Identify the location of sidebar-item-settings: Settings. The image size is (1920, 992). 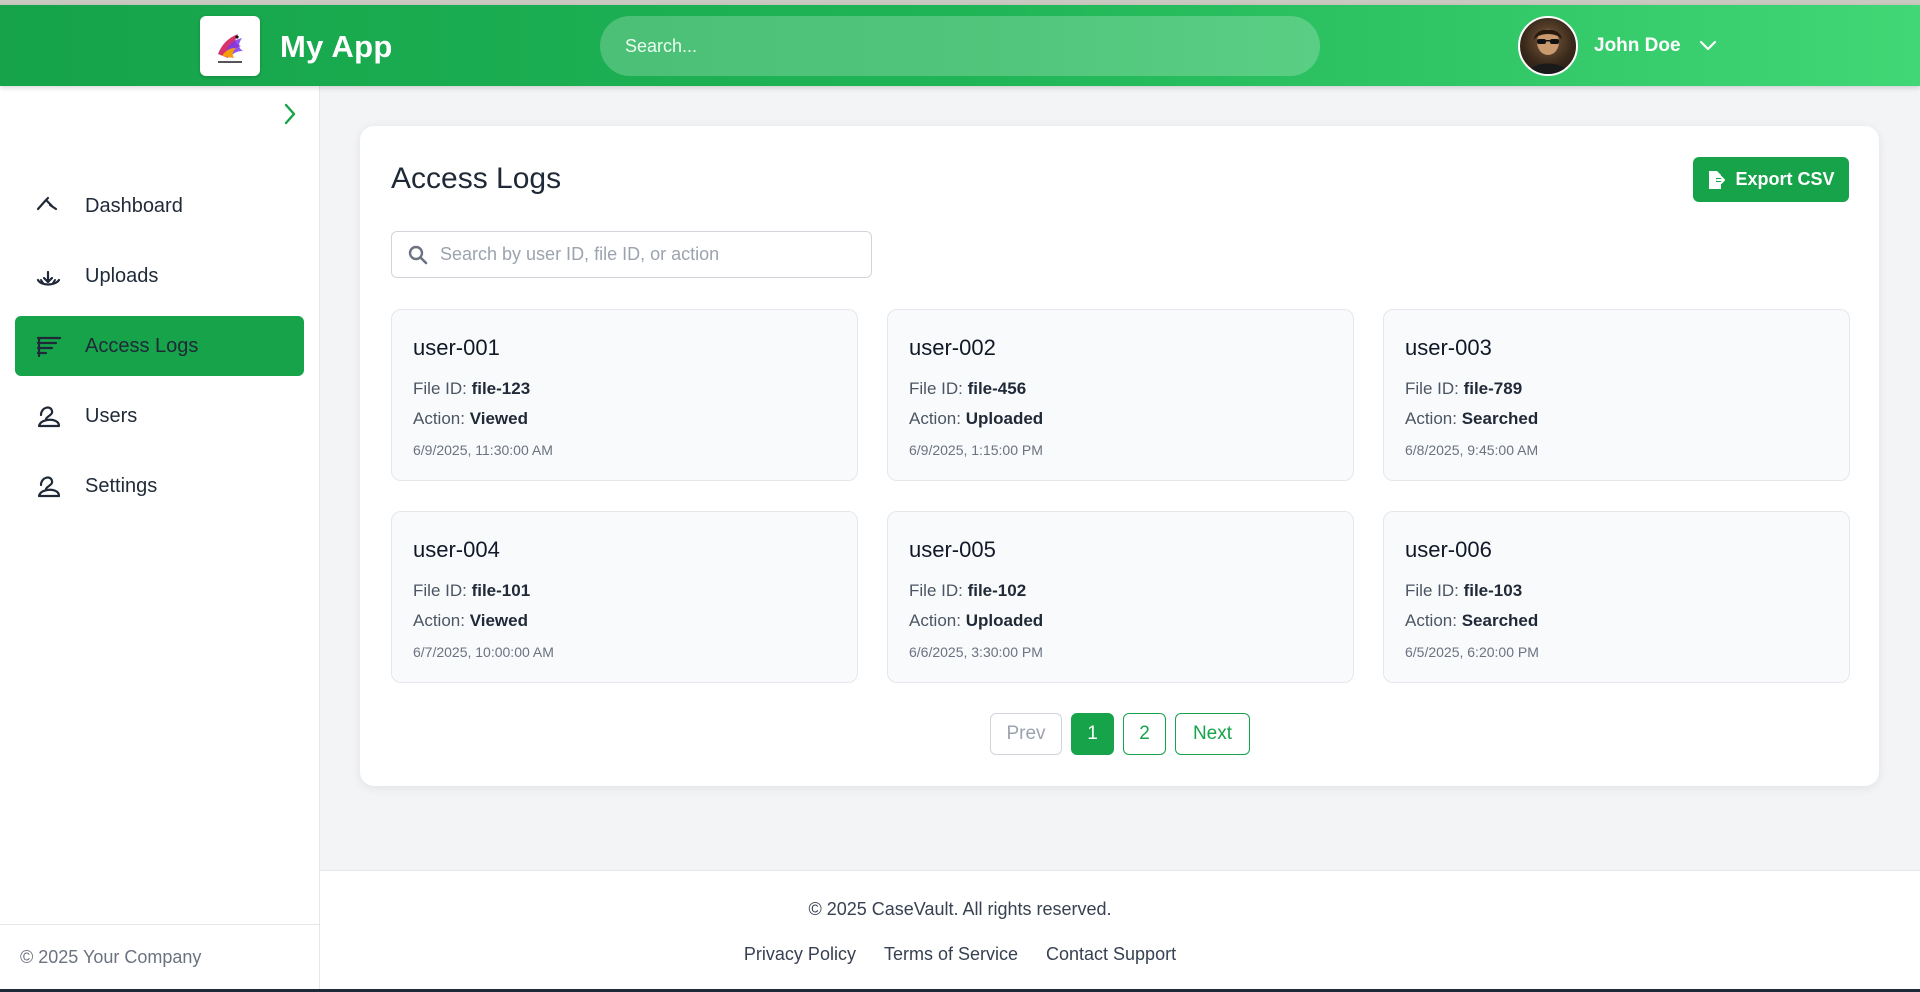
(159, 486).